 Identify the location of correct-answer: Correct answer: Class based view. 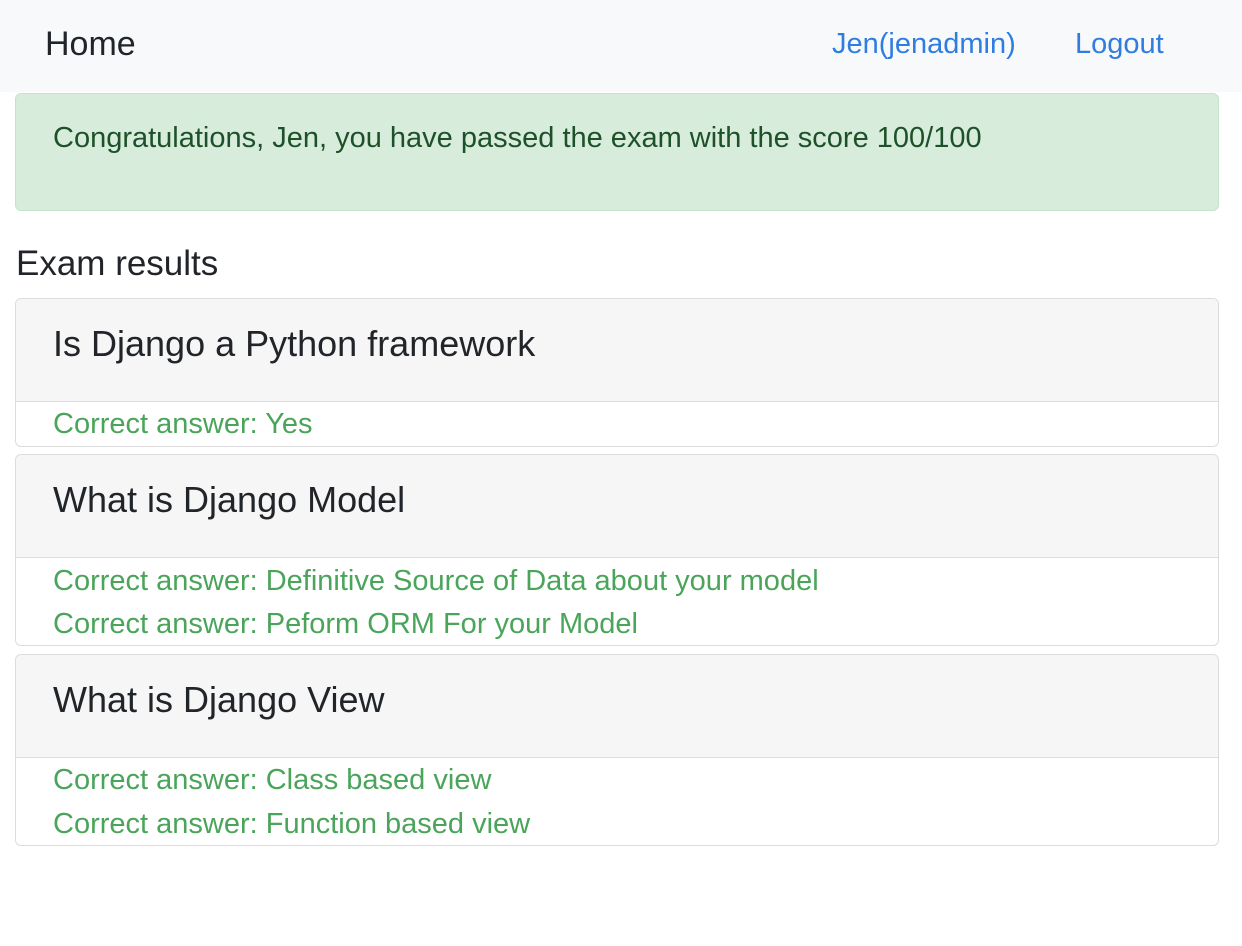
(272, 780).